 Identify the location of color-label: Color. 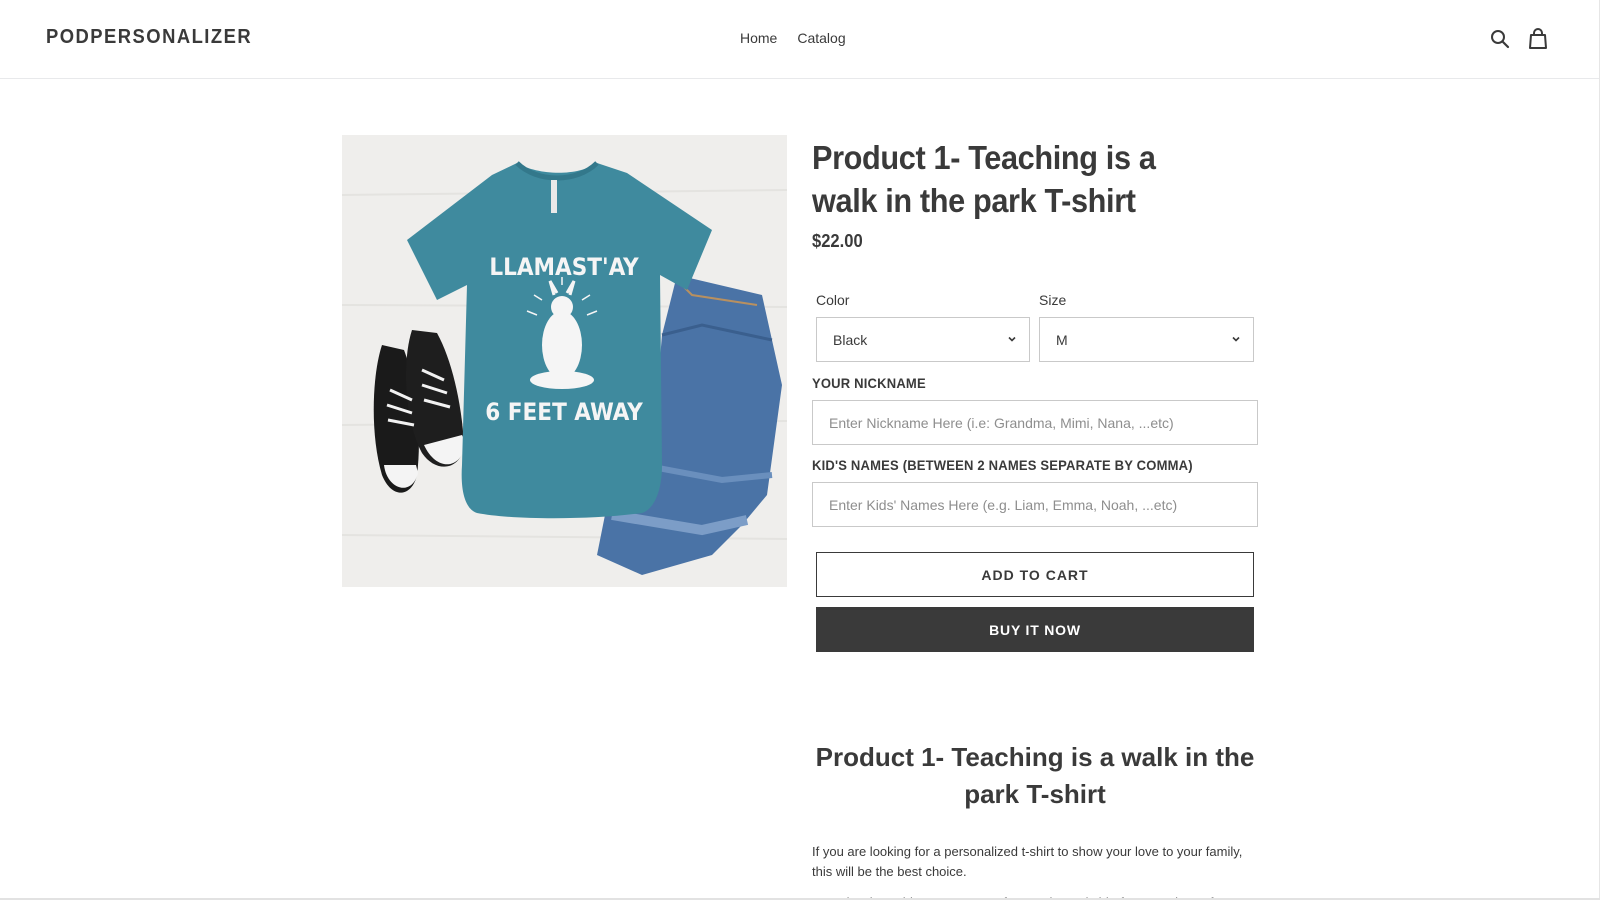
(833, 300).